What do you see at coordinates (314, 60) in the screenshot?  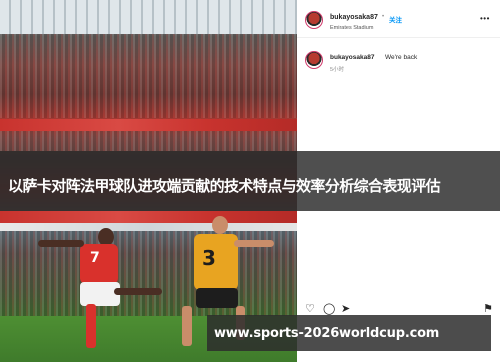 I see `caption-avatar` at bounding box center [314, 60].